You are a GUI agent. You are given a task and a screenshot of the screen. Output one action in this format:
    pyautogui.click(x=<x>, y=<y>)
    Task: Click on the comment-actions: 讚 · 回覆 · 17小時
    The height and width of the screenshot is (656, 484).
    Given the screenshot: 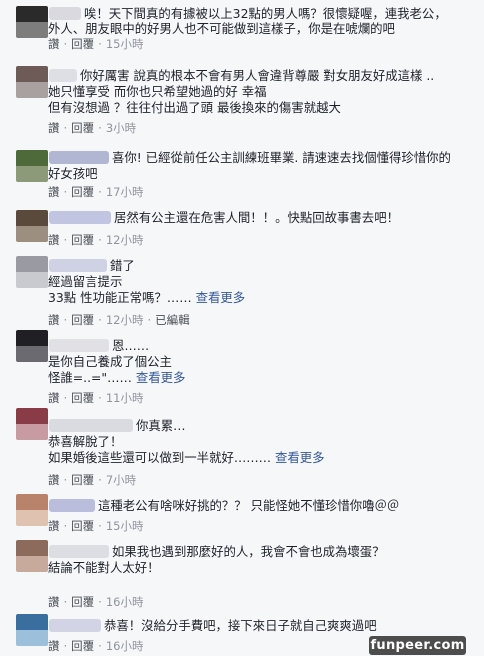 What is the action you would take?
    pyautogui.click(x=95, y=192)
    